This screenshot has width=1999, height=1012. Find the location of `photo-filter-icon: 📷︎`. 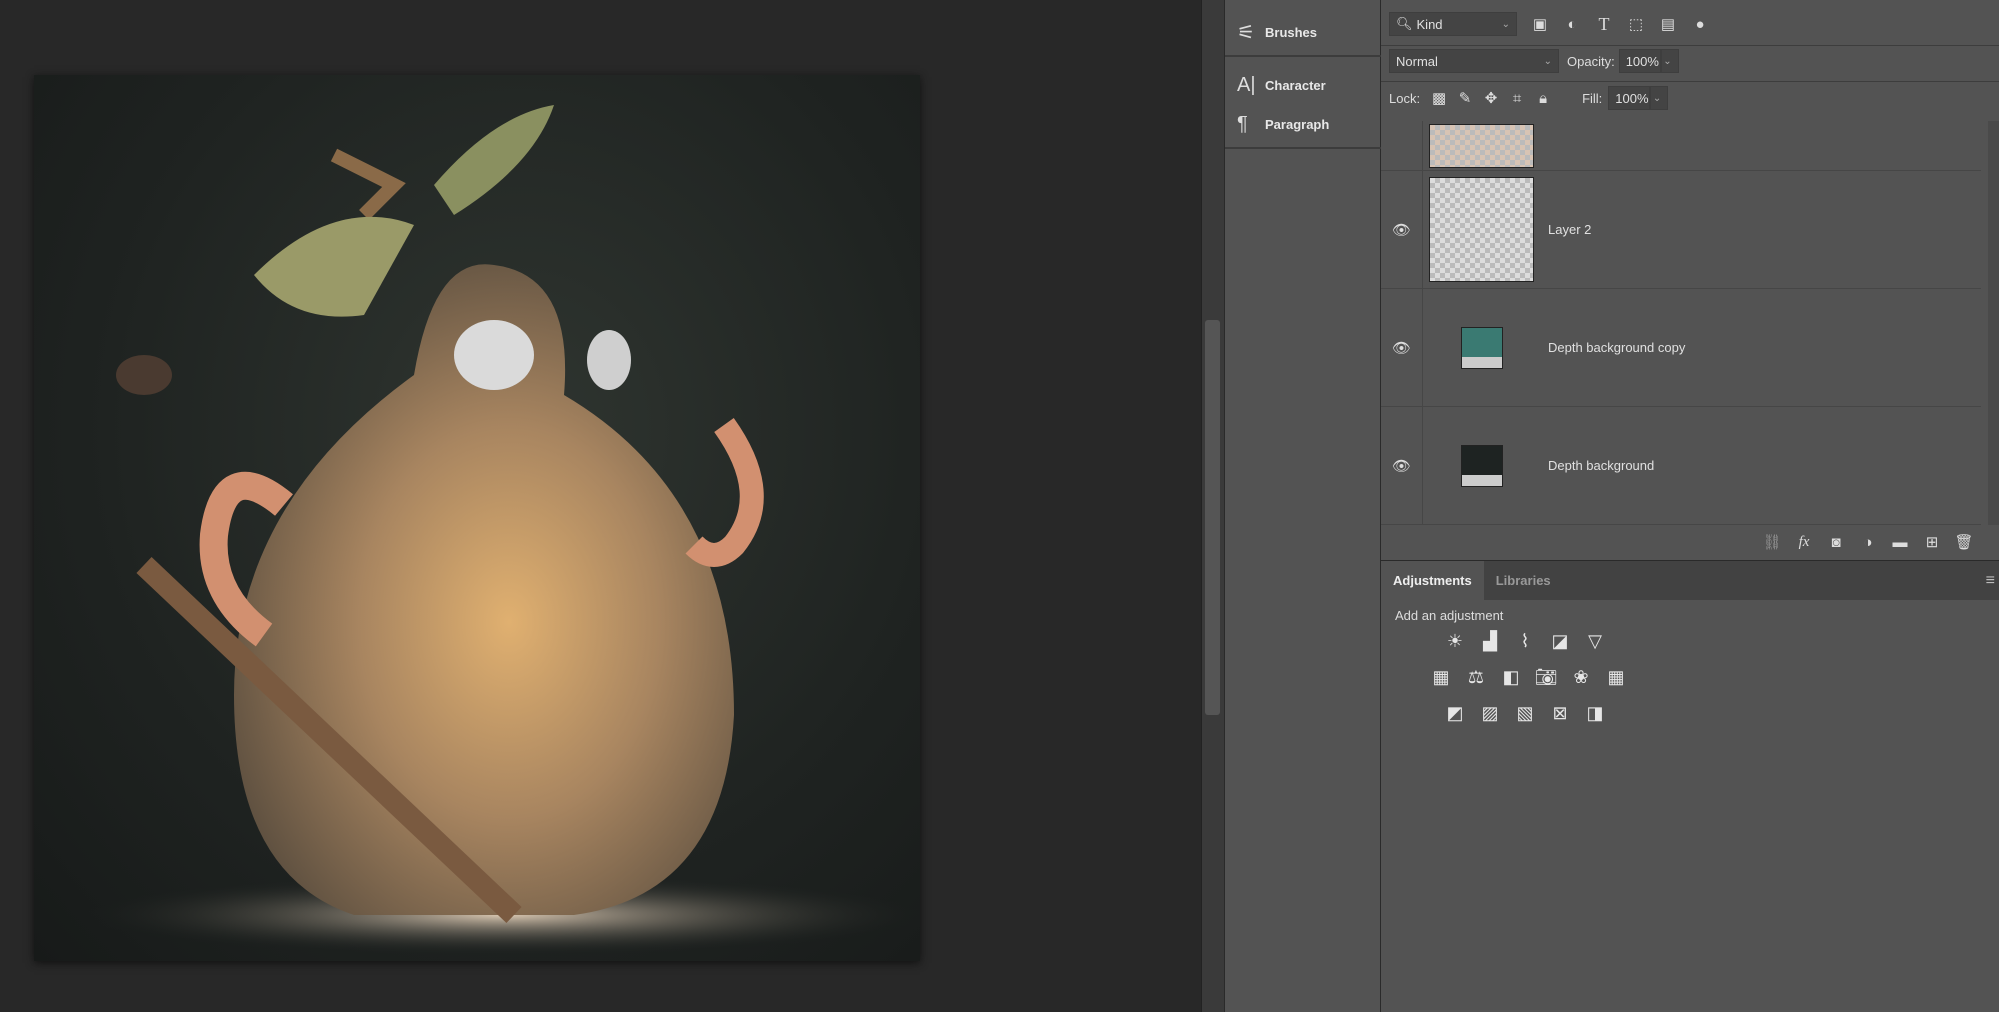

photo-filter-icon: 📷︎ is located at coordinates (1546, 677).